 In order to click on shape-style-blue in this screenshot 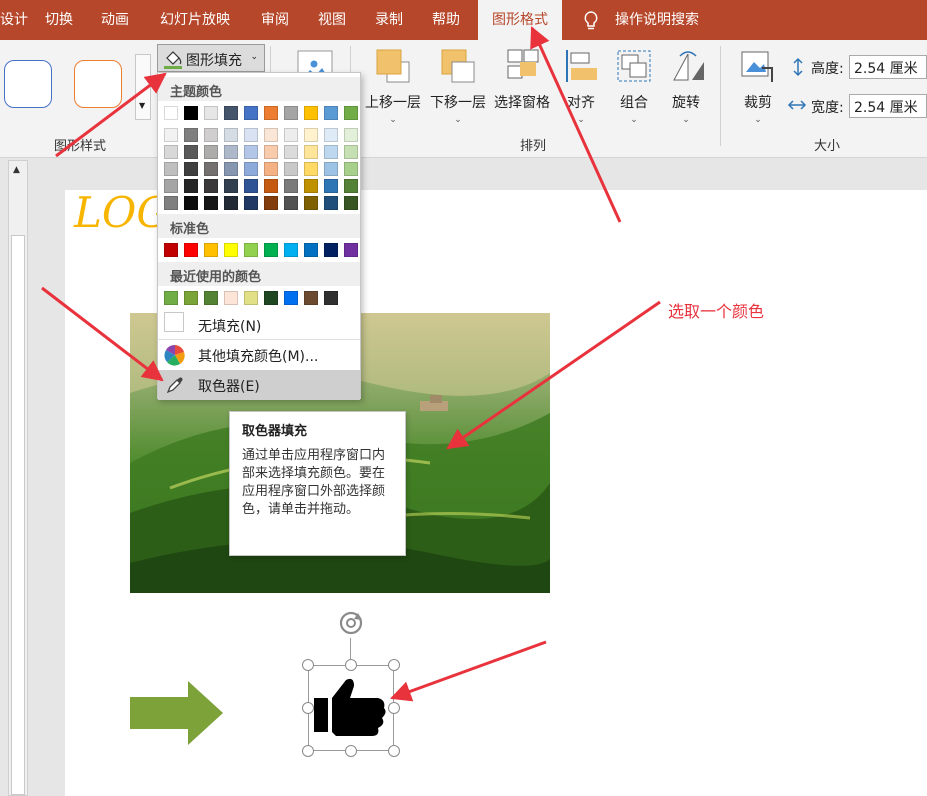, I will do `click(28, 84)`.